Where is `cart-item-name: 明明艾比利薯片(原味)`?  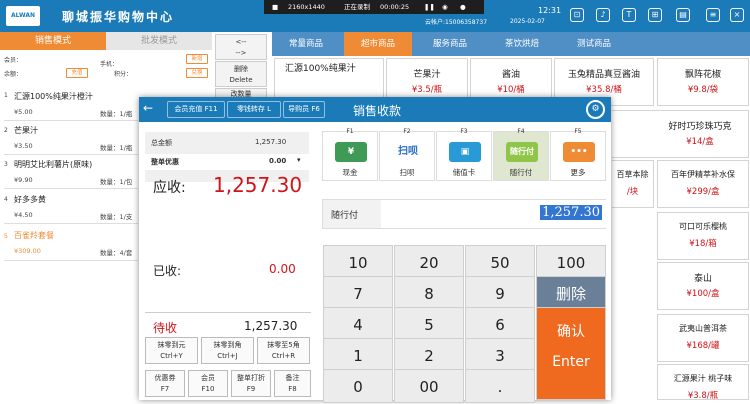
cart-item-name: 明明艾比利薯片(原味) is located at coordinates (53, 164).